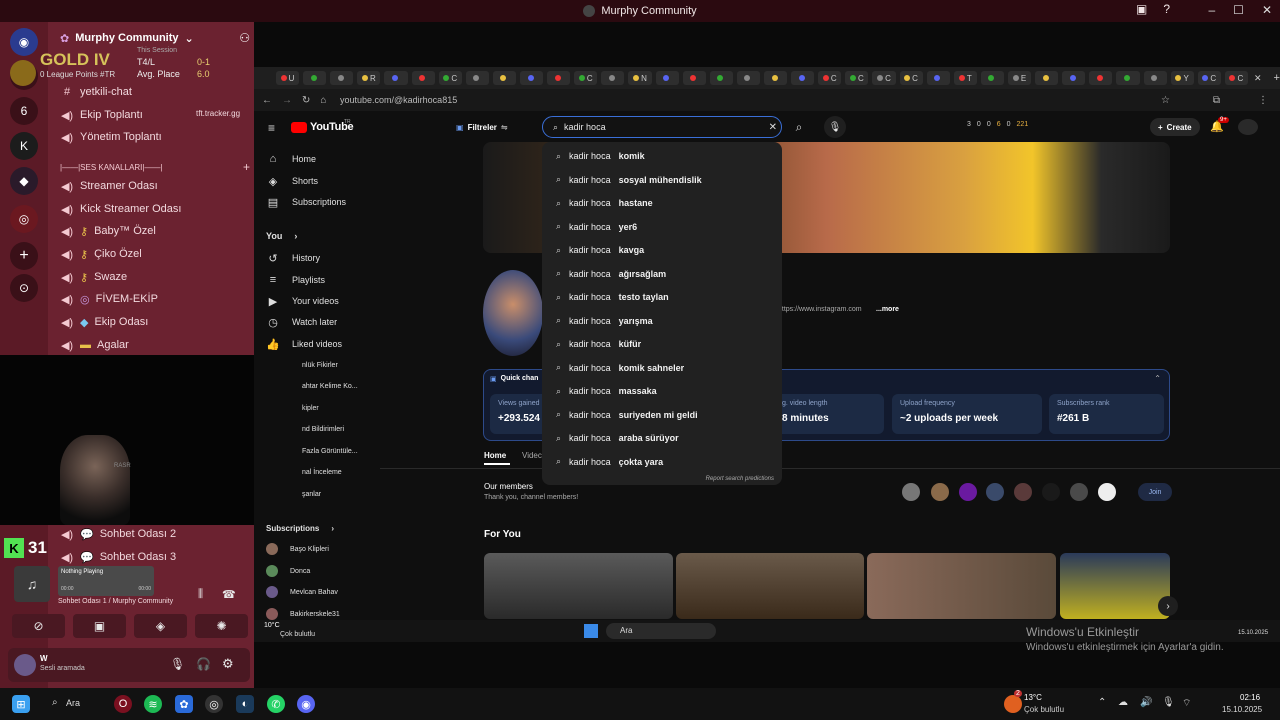 This screenshot has height=720, width=1280. I want to click on search-suggestion: ⌕ kadir hoca komik, so click(600, 156).